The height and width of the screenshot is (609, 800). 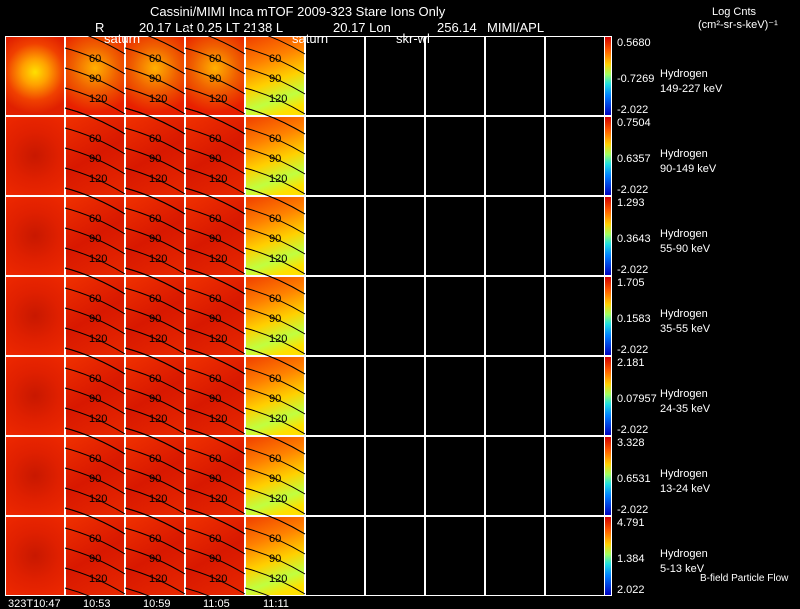 I want to click on footer-note: B-field Particle Flow, so click(x=744, y=578).